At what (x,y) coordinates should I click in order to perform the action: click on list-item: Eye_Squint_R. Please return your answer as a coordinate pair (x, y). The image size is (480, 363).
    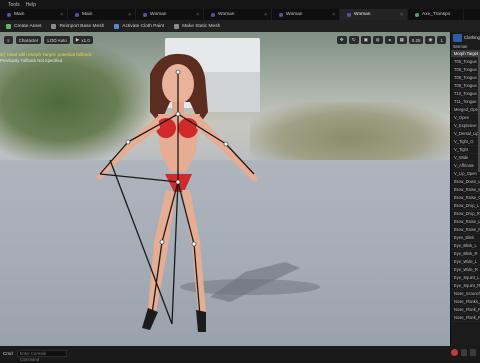
    Looking at the image, I should click on (465, 286).